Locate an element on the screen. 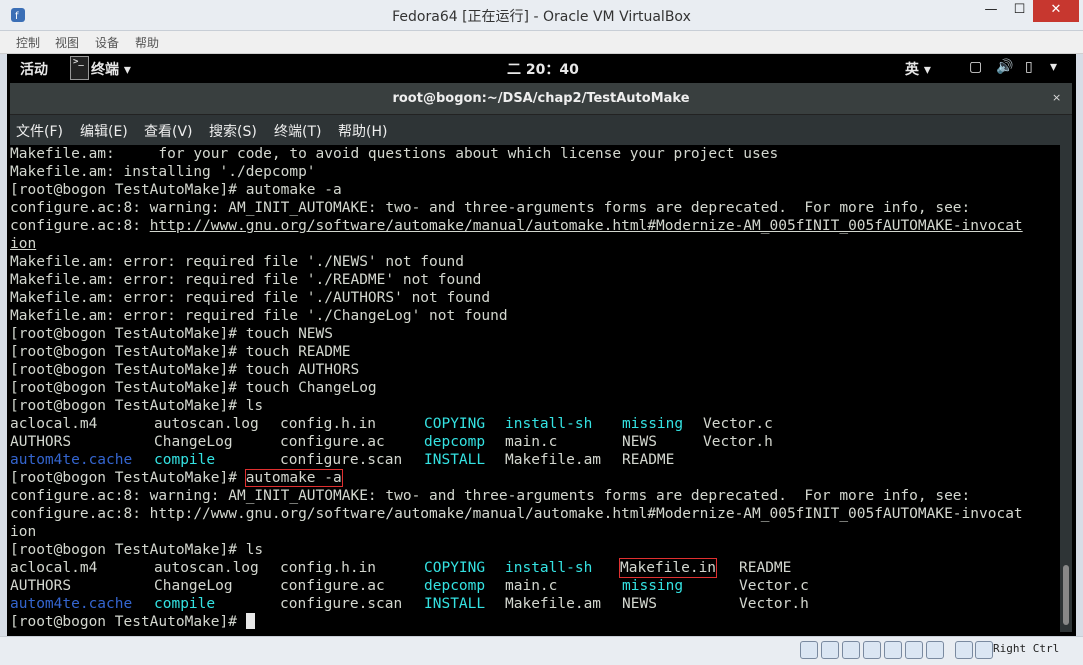 The width and height of the screenshot is (1083, 665). ls-entry-executable: depcomp is located at coordinates (455, 586).